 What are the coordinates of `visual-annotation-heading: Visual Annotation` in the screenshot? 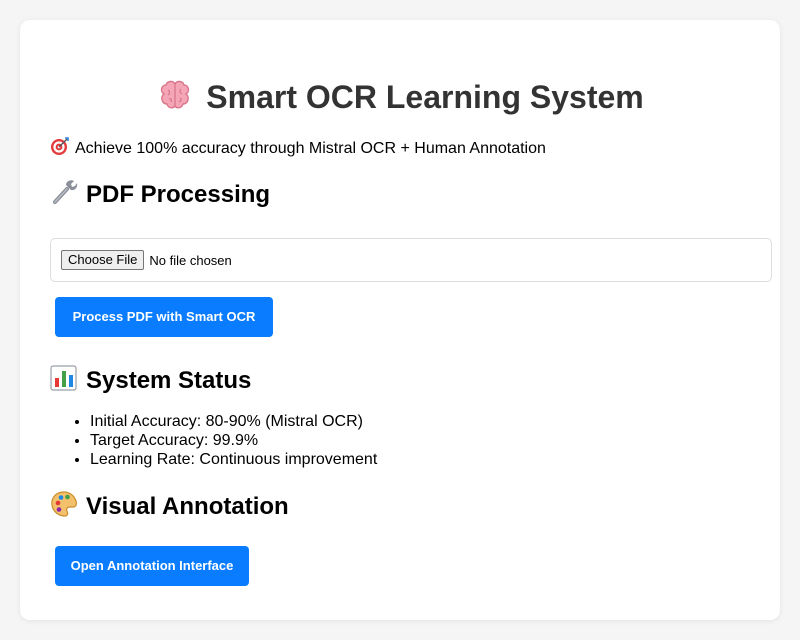 It's located at (169, 506).